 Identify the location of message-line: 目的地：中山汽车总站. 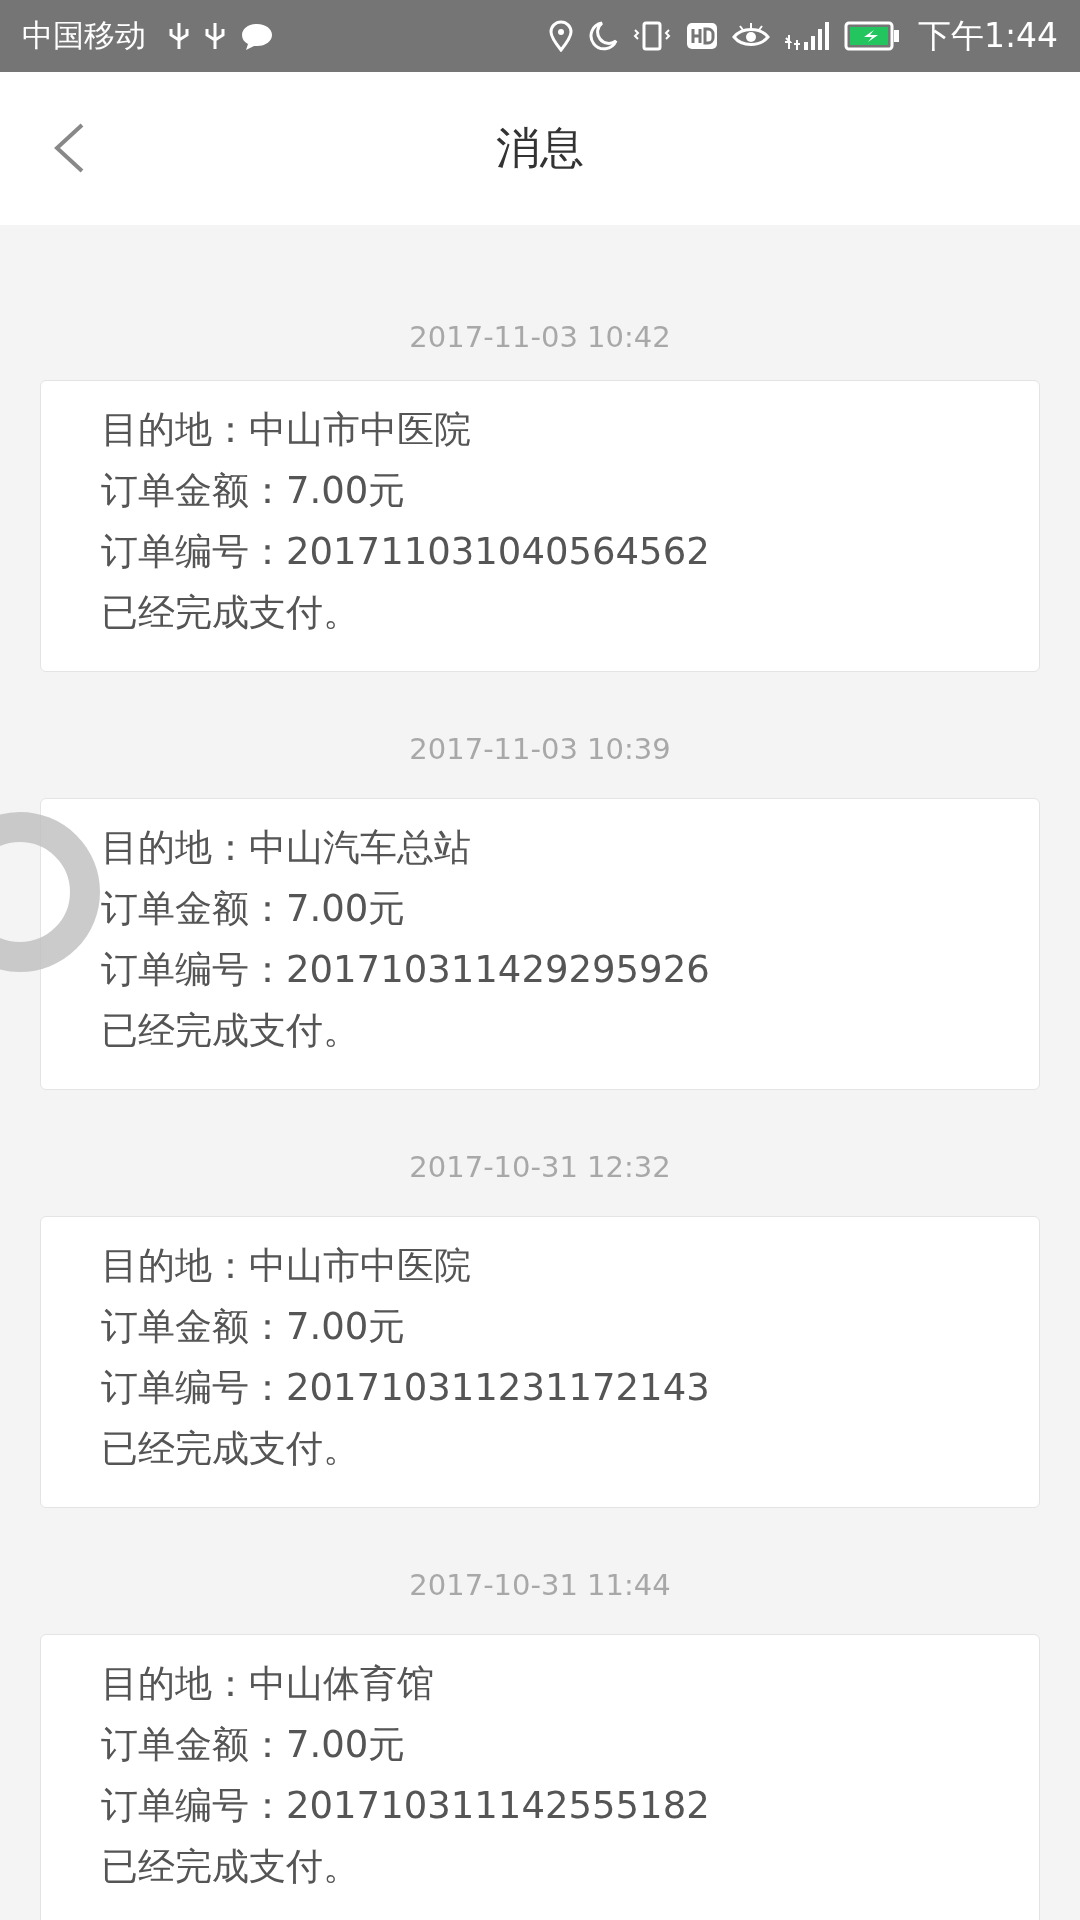
(286, 848).